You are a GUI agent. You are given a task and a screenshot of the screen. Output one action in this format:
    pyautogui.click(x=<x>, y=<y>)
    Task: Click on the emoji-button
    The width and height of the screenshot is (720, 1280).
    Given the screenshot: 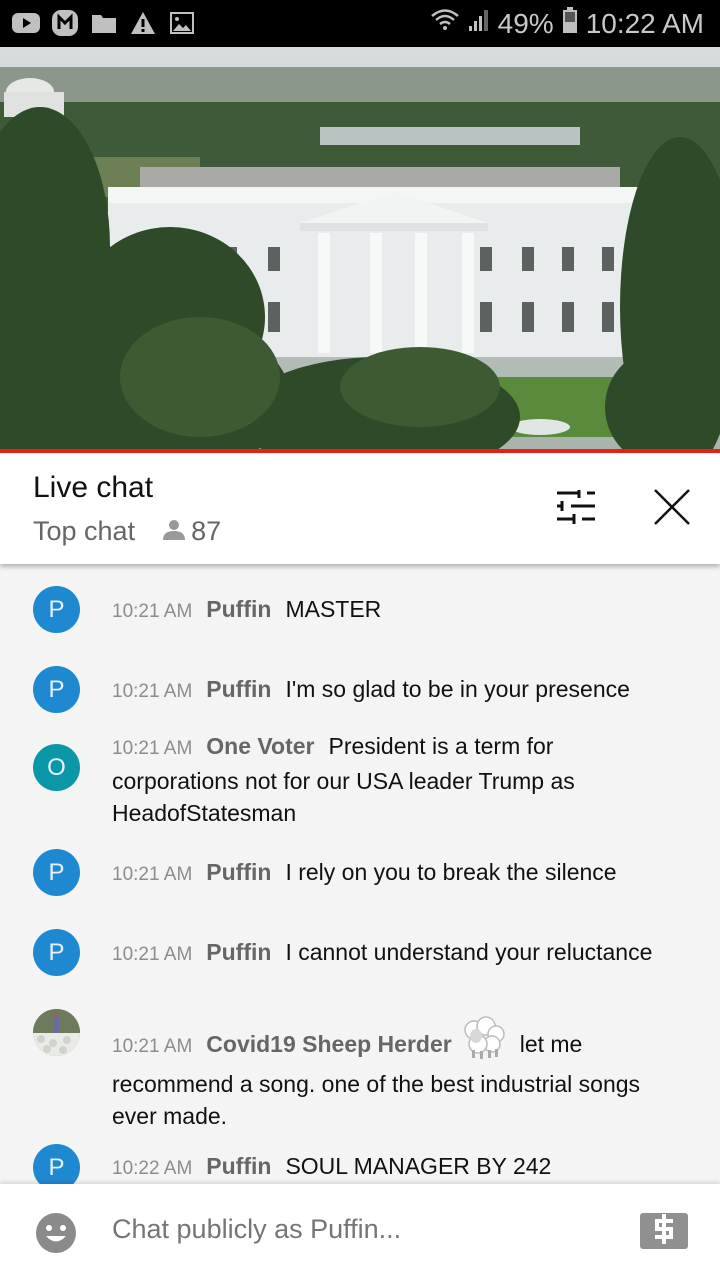 What is the action you would take?
    pyautogui.click(x=56, y=1233)
    